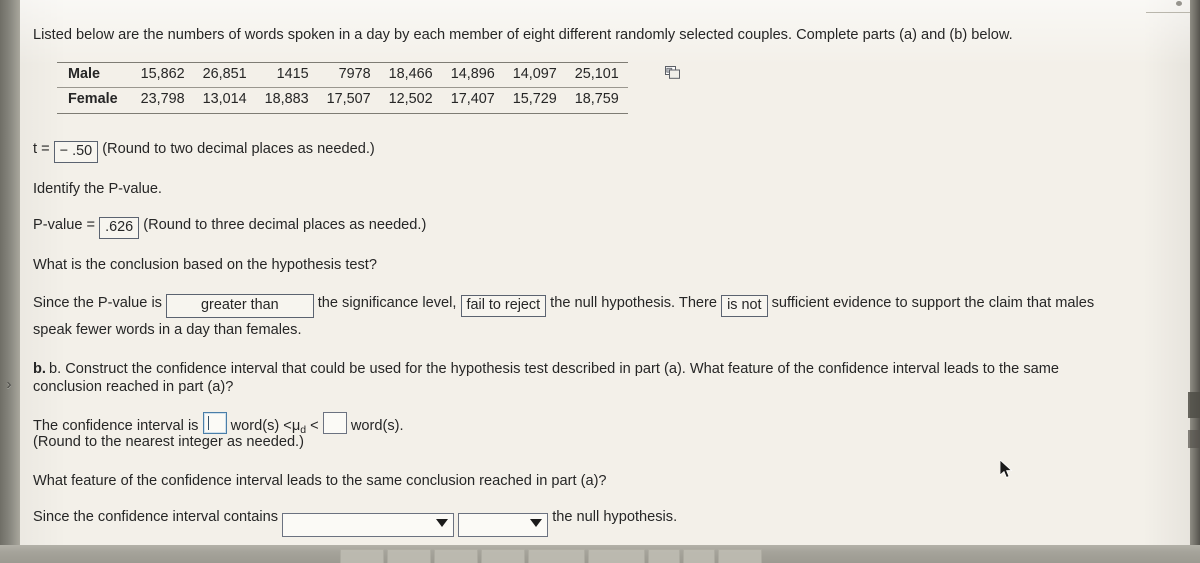 The width and height of the screenshot is (1200, 563). I want to click on cell-male-8: 25,101, so click(596, 74).